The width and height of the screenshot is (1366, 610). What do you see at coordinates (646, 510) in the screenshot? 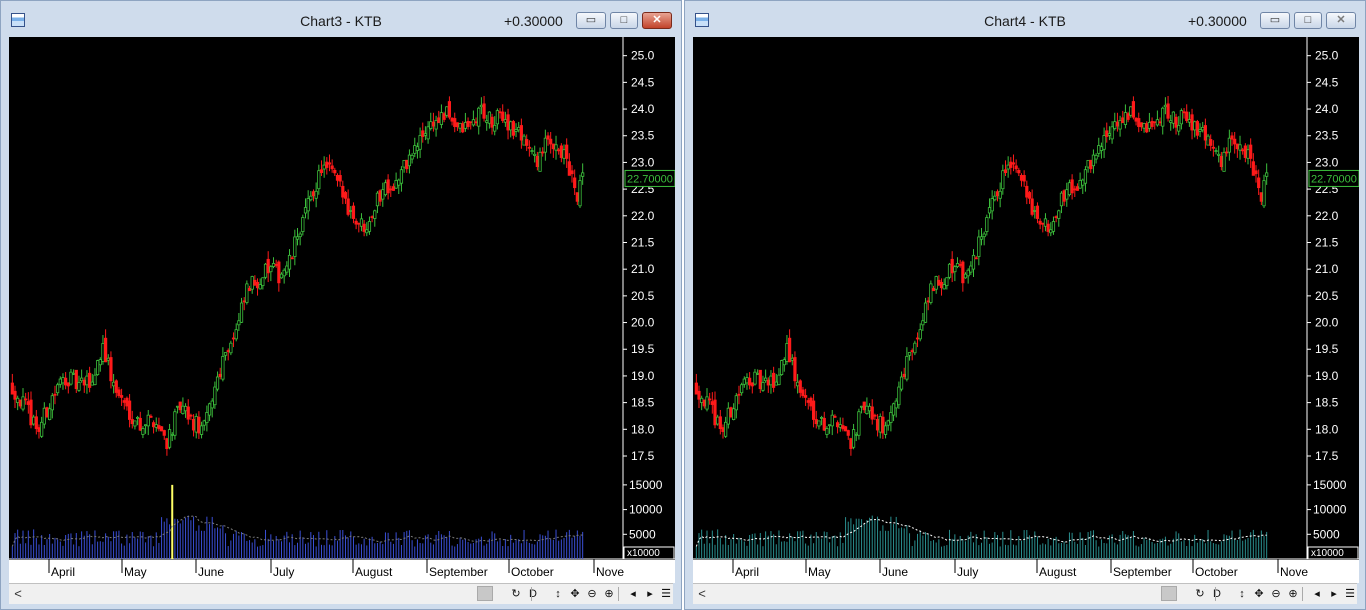
I see `volume-tick-label: 10000` at bounding box center [646, 510].